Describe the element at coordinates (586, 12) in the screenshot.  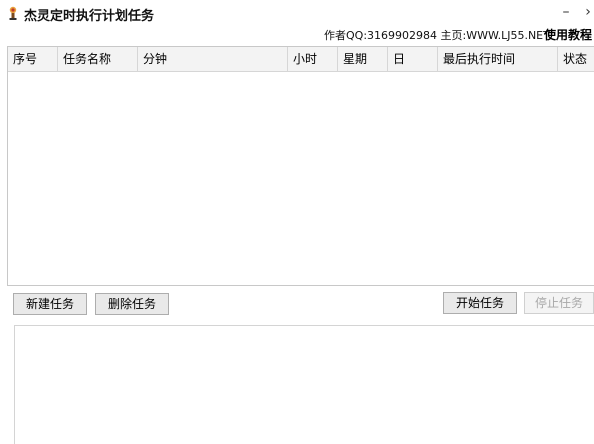
I see `close-button: ›` at that location.